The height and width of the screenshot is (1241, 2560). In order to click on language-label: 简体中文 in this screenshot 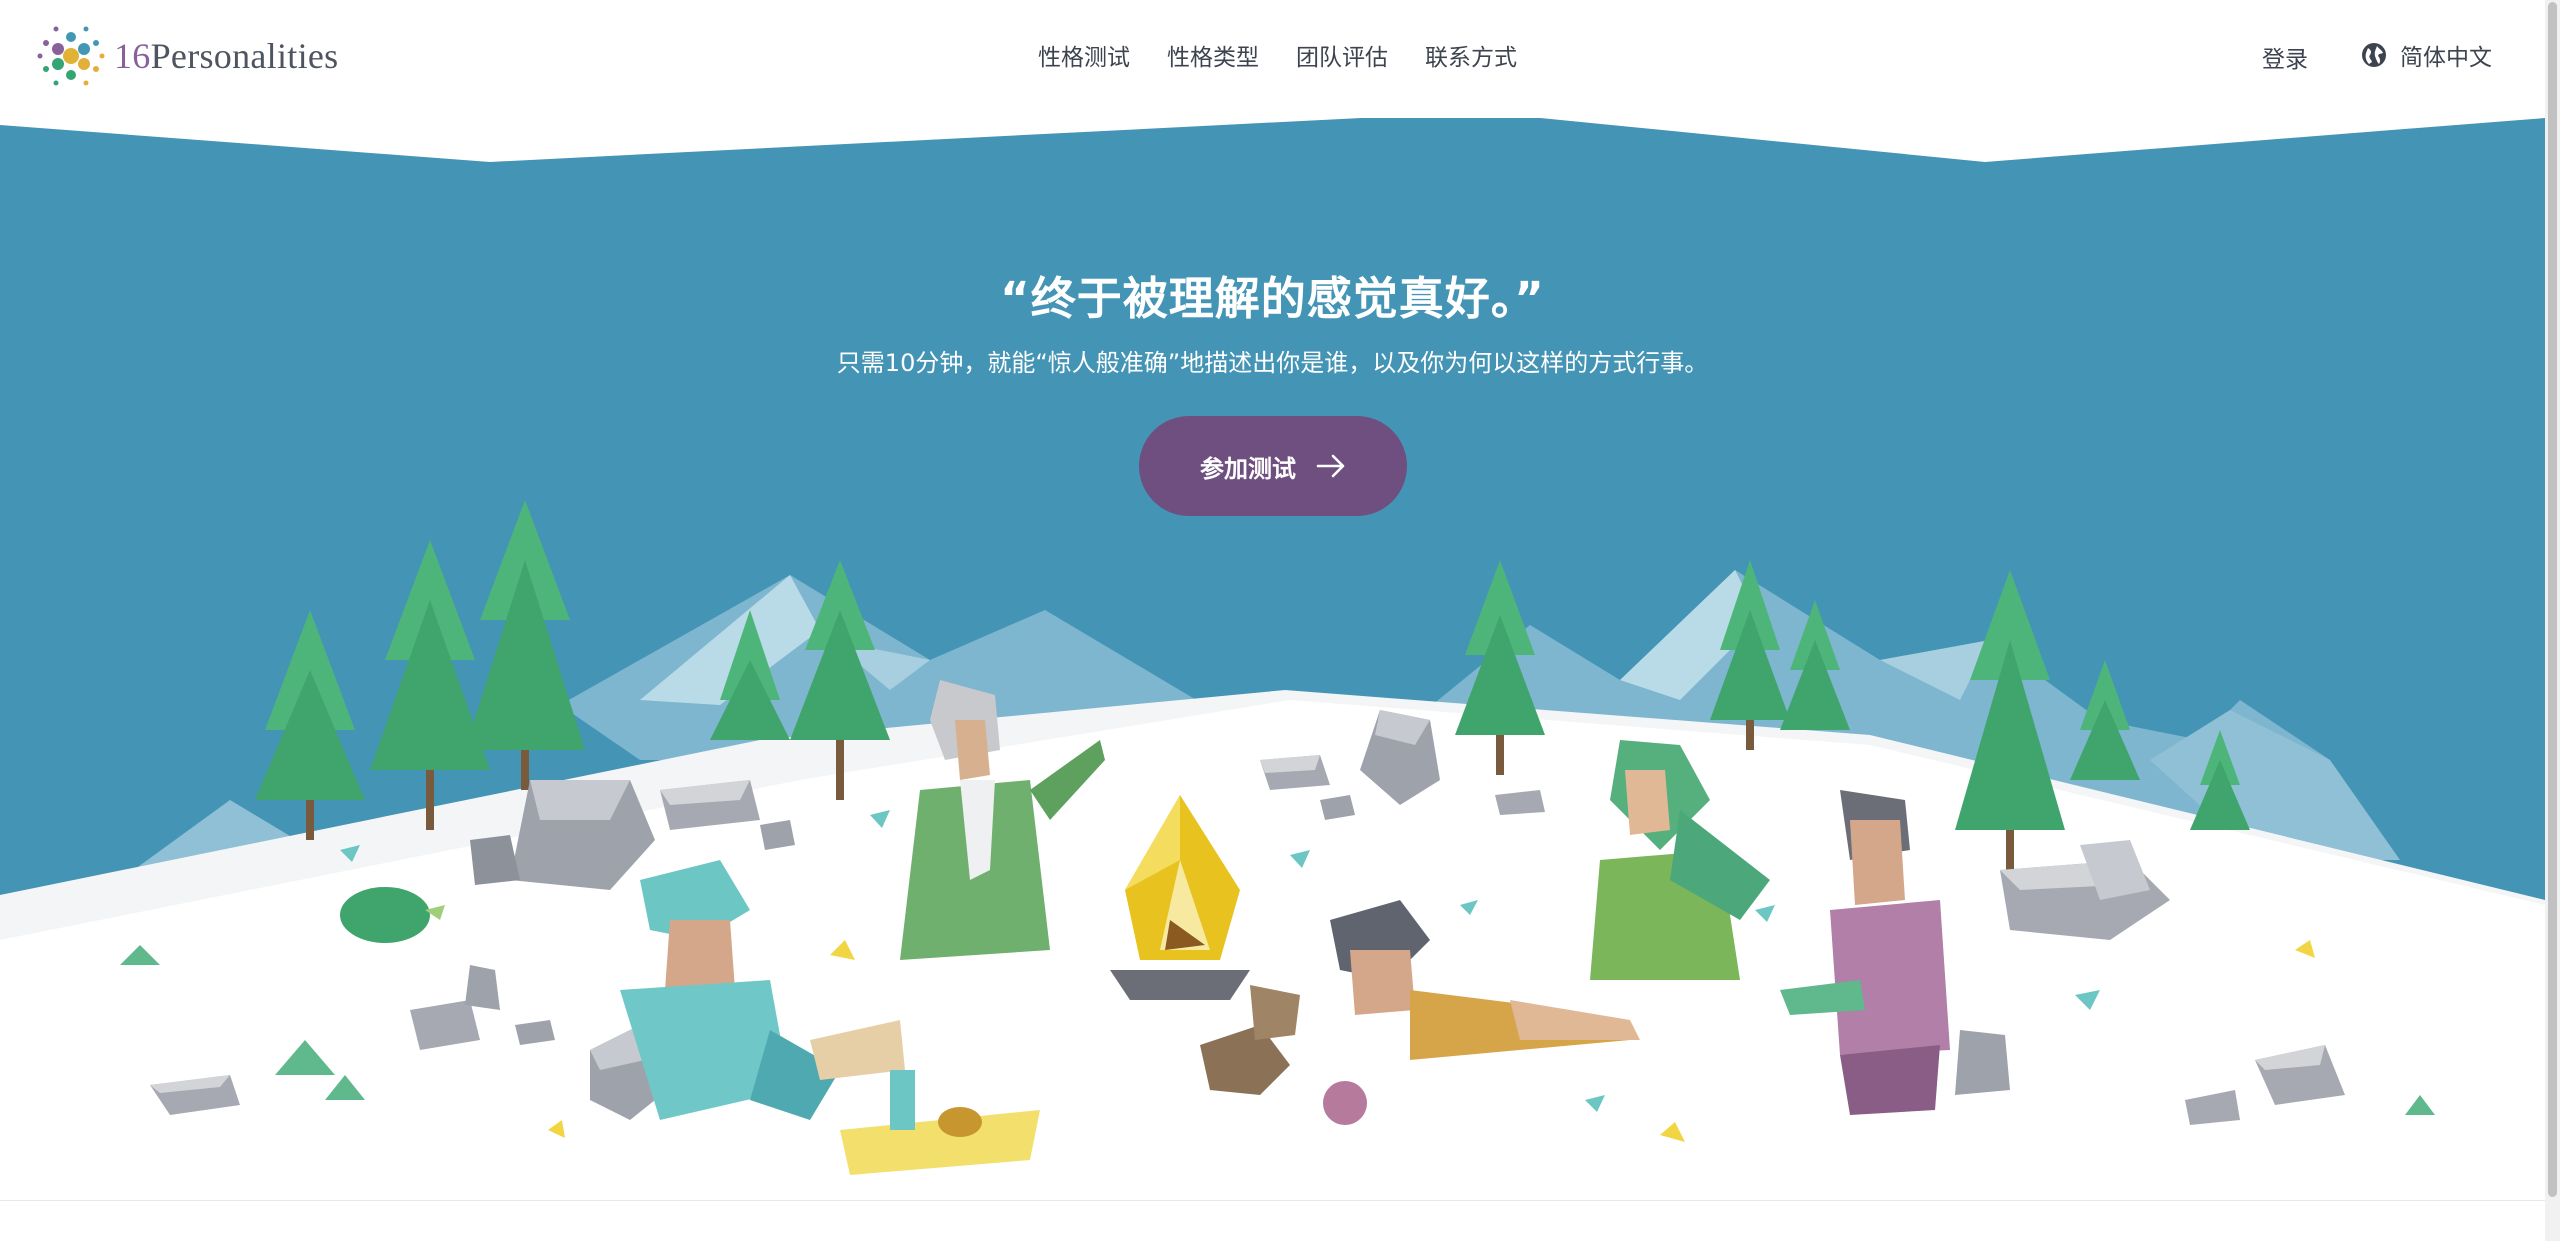, I will do `click(2446, 58)`.